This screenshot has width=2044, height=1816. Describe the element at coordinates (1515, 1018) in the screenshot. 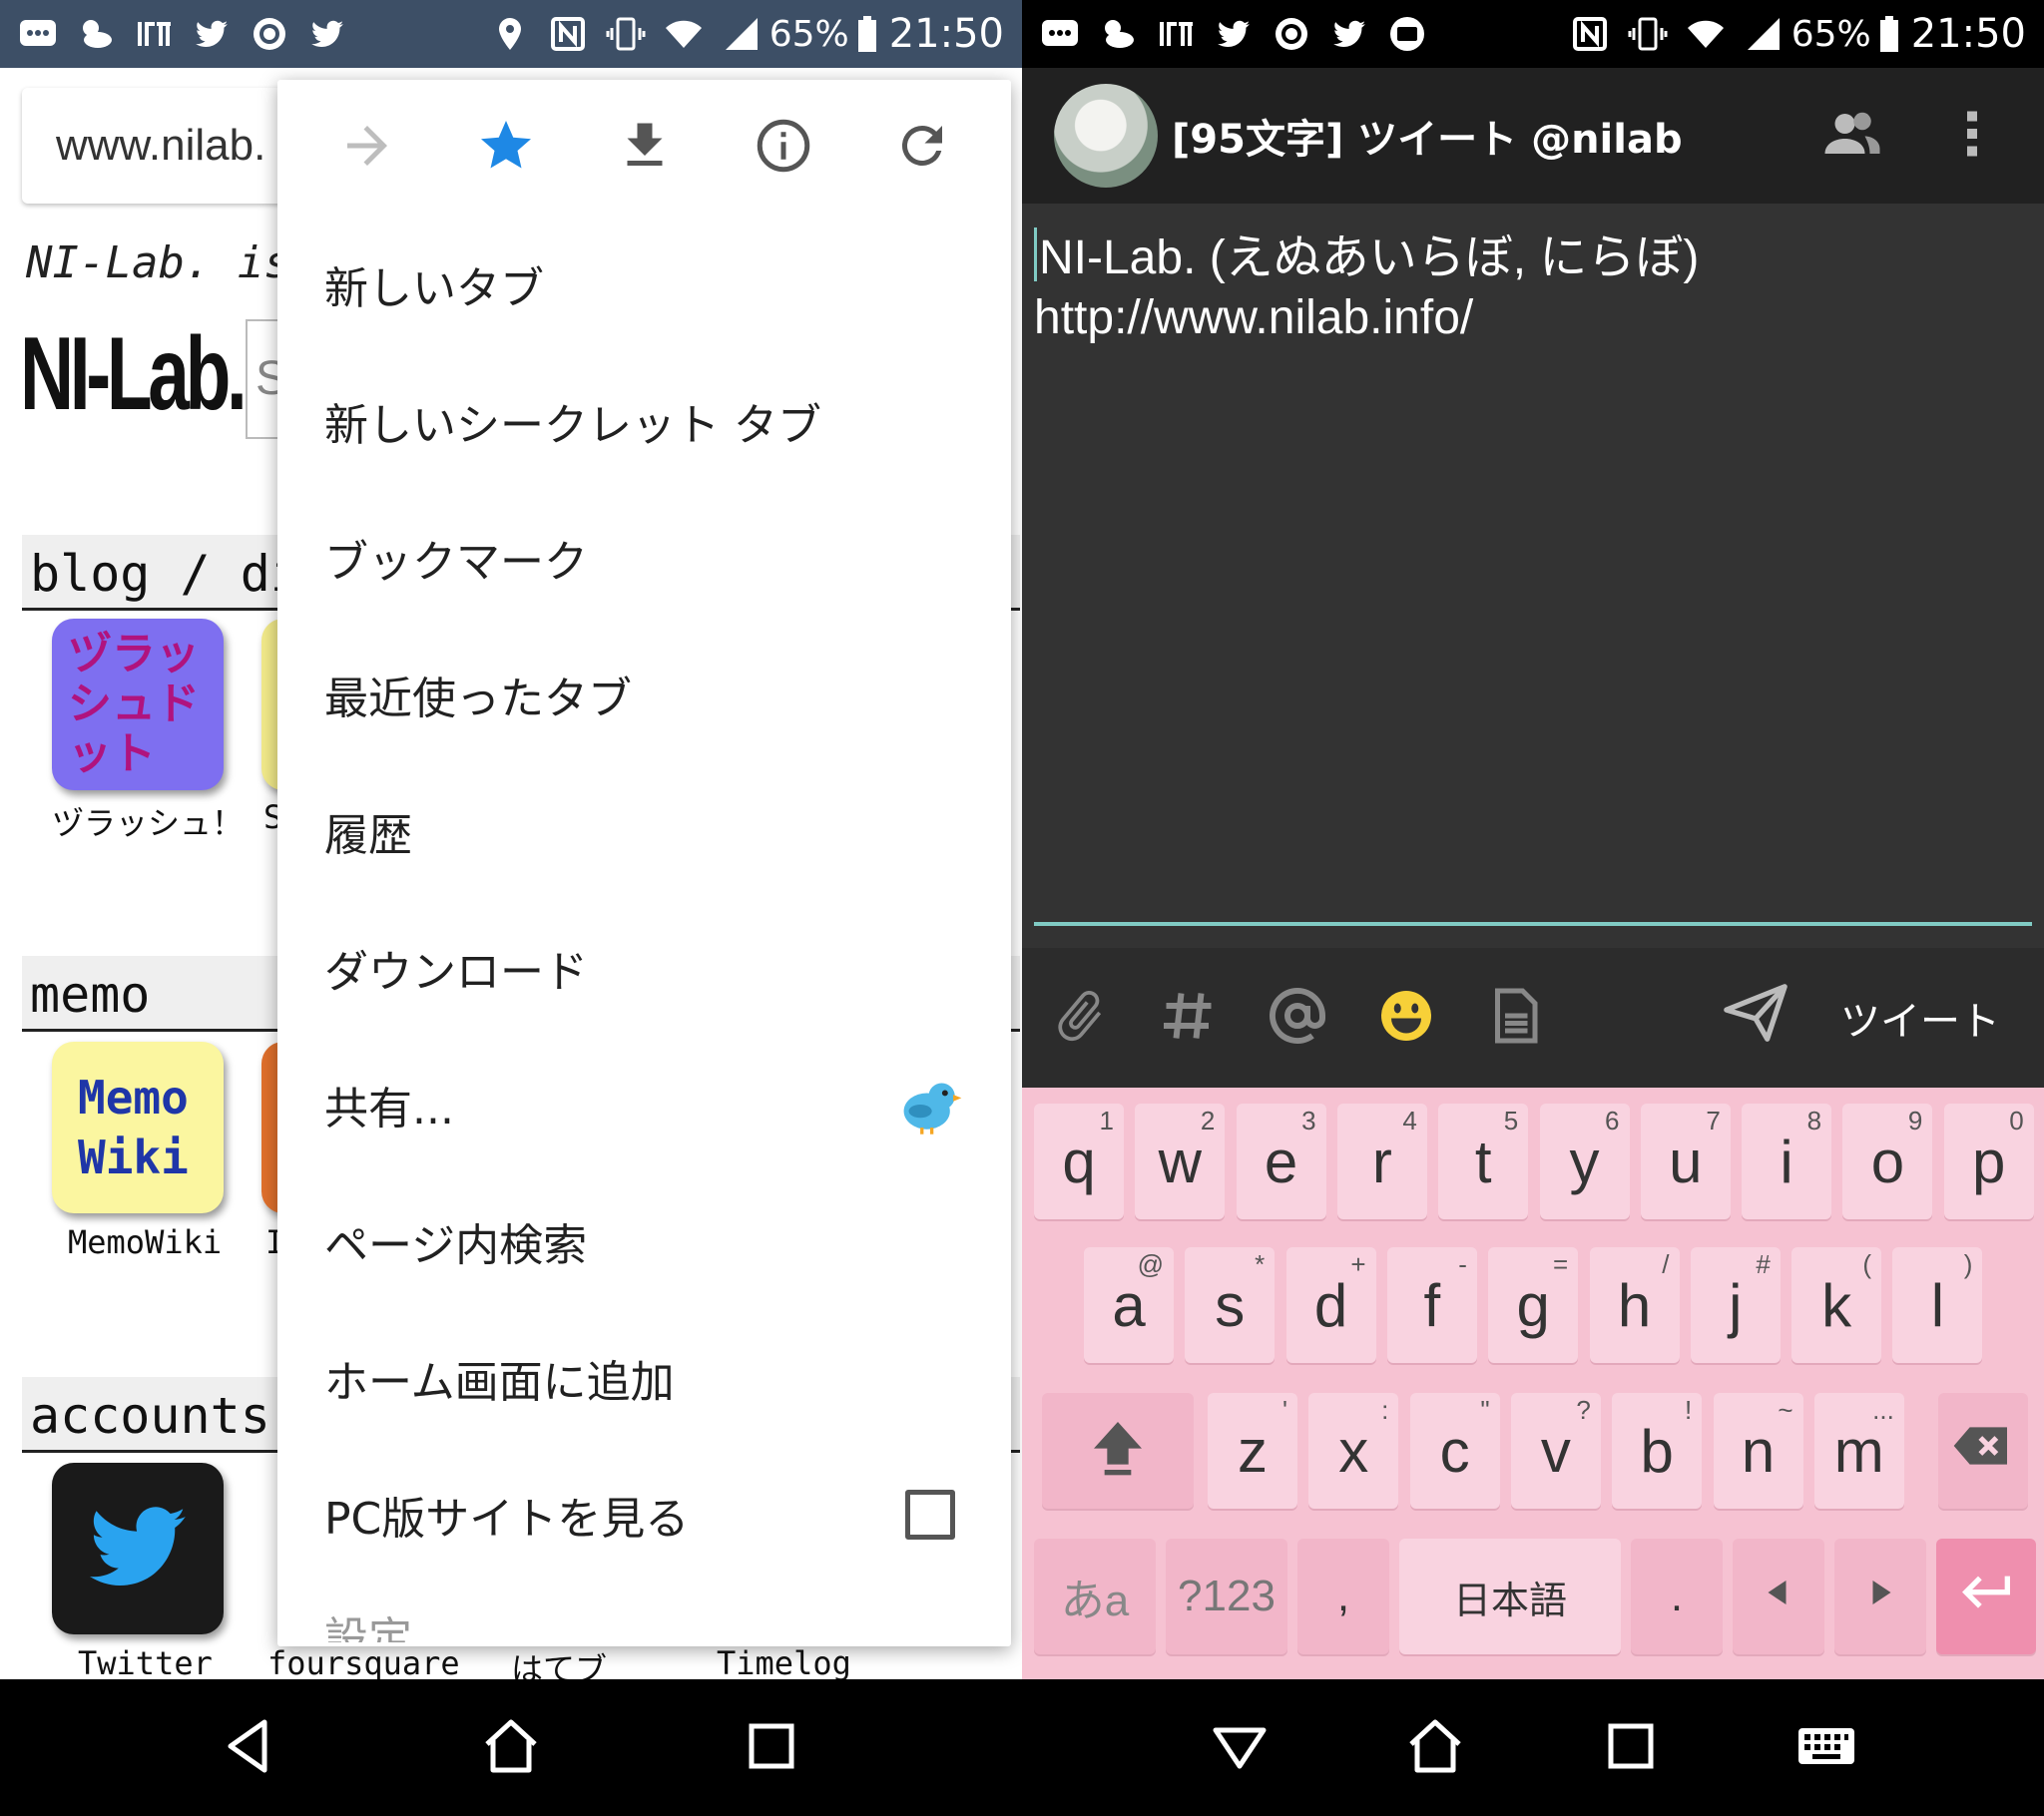

I see `template-button` at that location.